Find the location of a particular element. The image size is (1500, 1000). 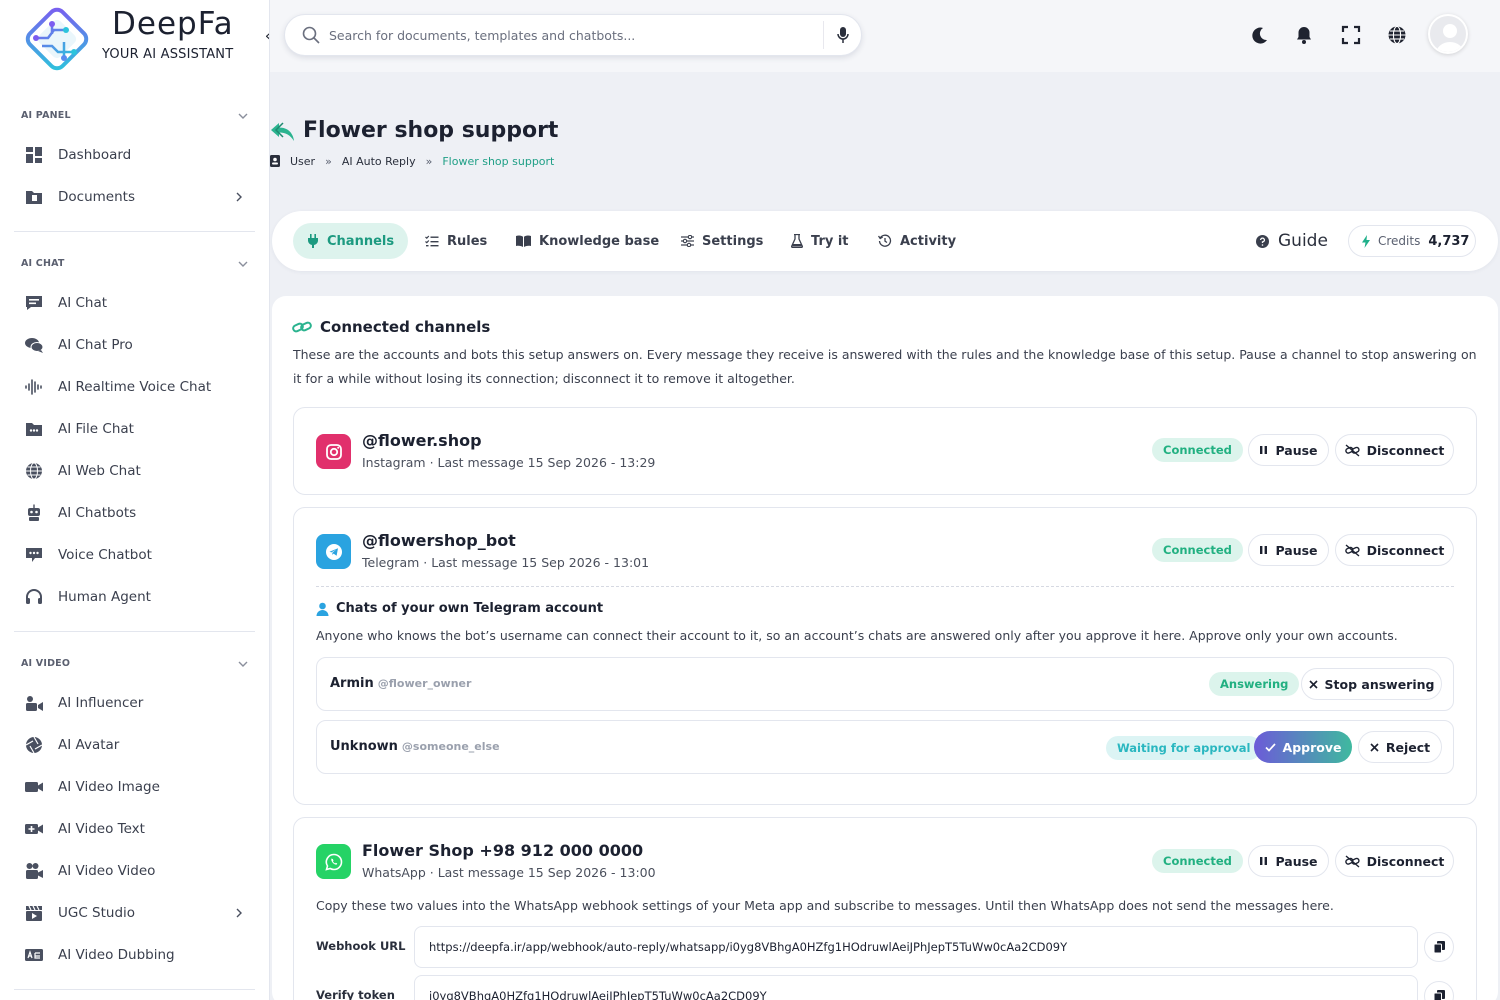

sidebar-collapse-icon: ‹ is located at coordinates (263, 36).